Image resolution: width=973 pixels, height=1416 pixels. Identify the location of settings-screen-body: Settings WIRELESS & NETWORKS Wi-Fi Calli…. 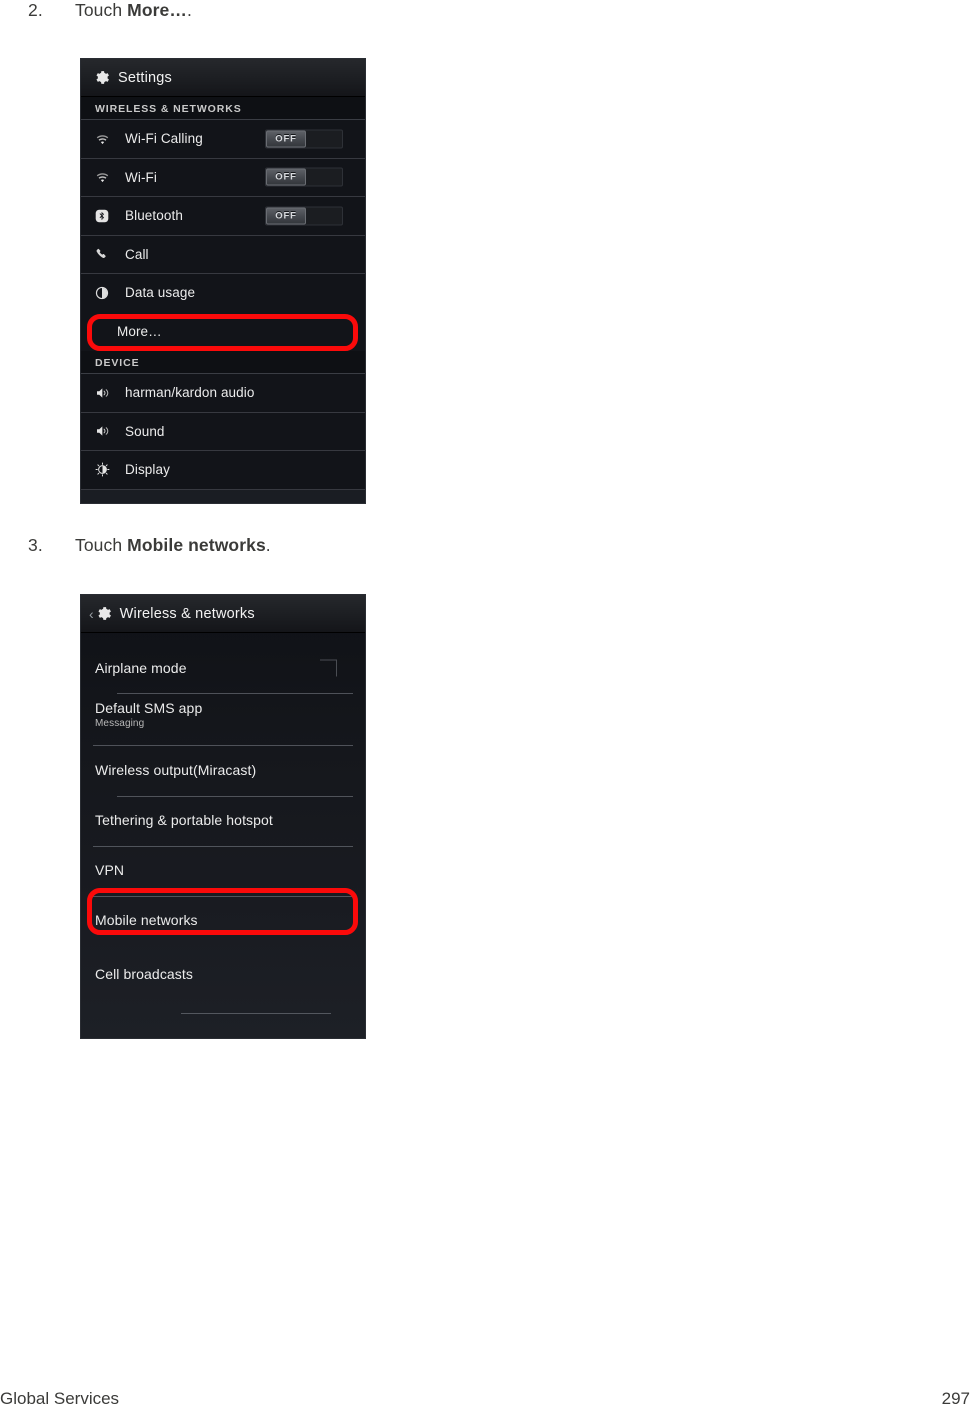
(223, 281).